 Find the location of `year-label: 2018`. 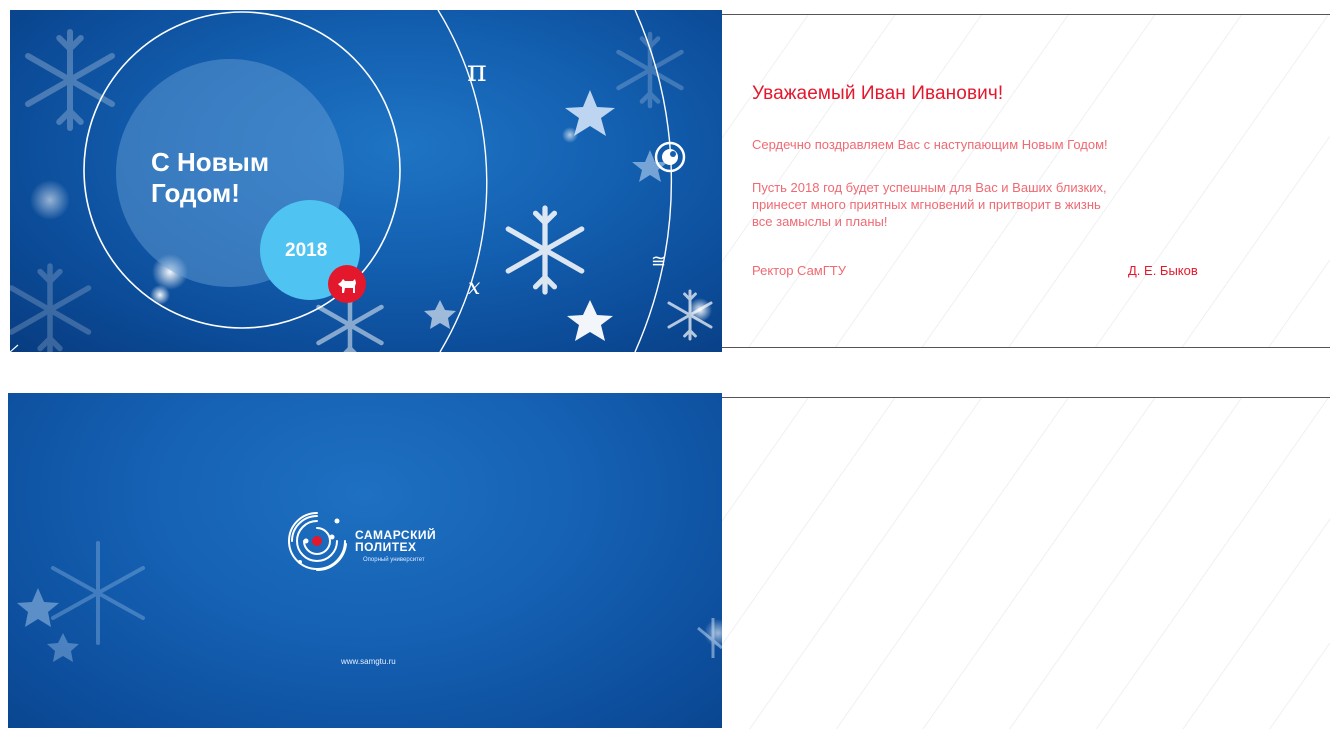

year-label: 2018 is located at coordinates (306, 250).